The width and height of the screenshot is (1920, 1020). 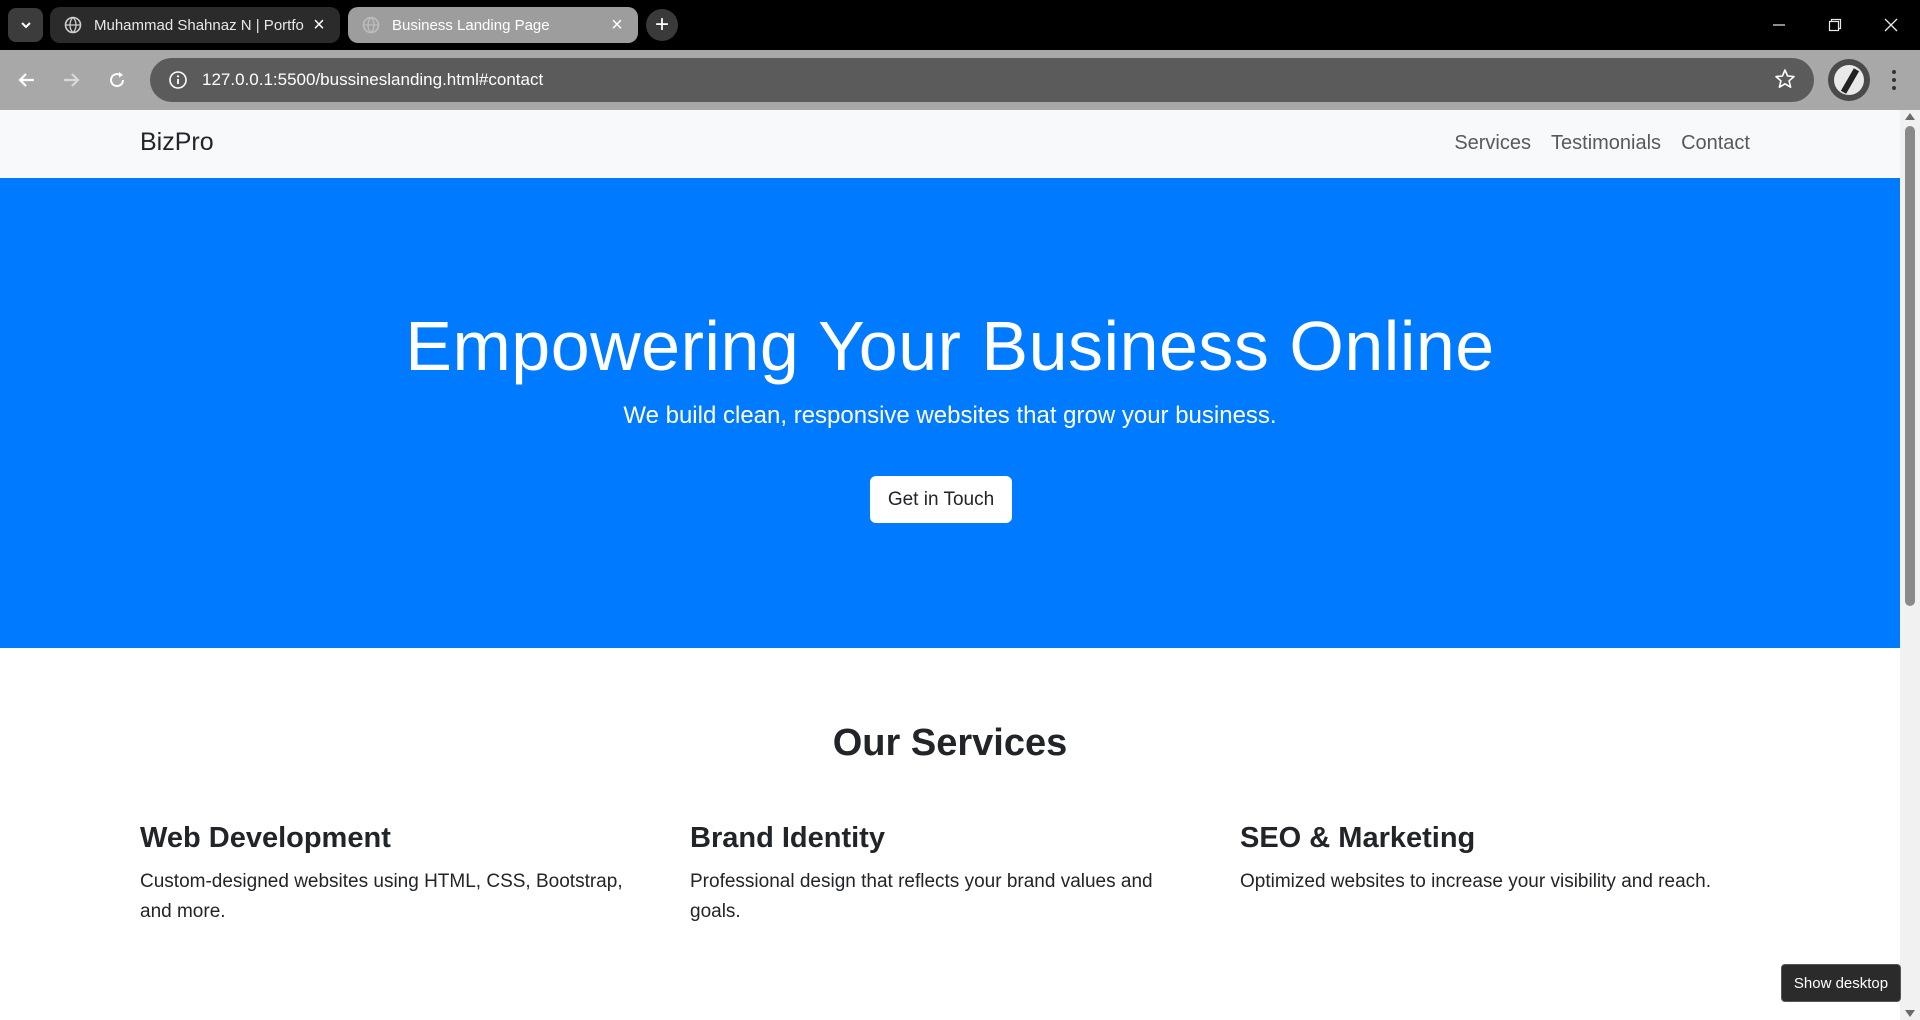 I want to click on service-title: Web Development, so click(x=265, y=838).